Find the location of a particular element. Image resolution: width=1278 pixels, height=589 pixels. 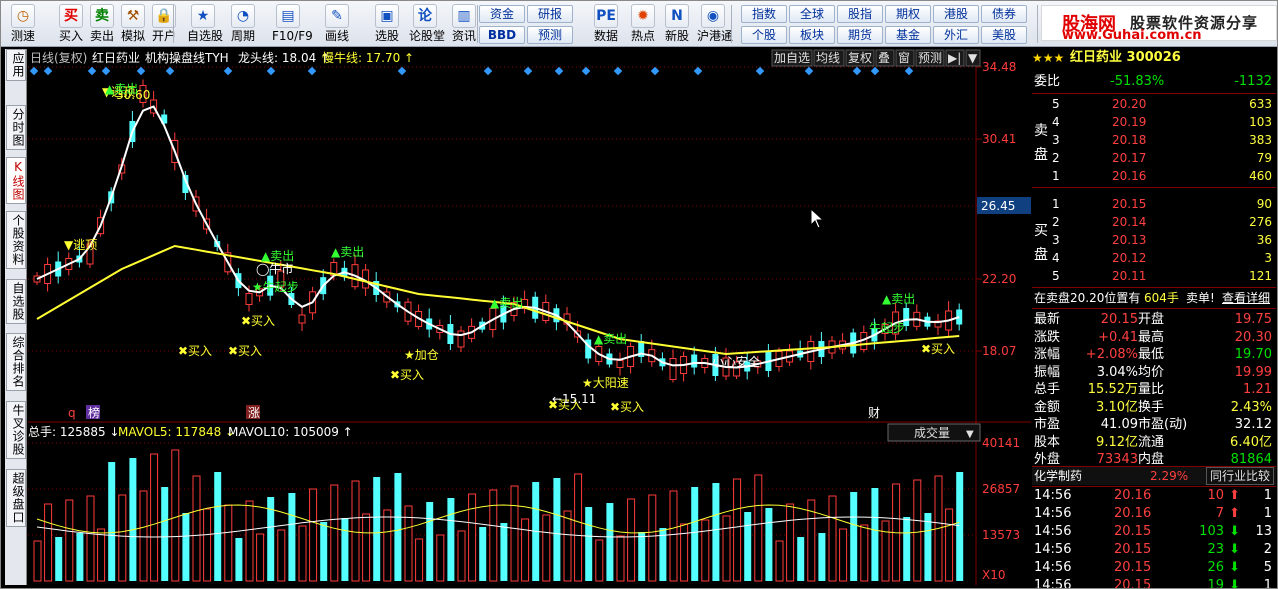

toolbar-news-button: ▥ 资讯 is located at coordinates (464, 24).